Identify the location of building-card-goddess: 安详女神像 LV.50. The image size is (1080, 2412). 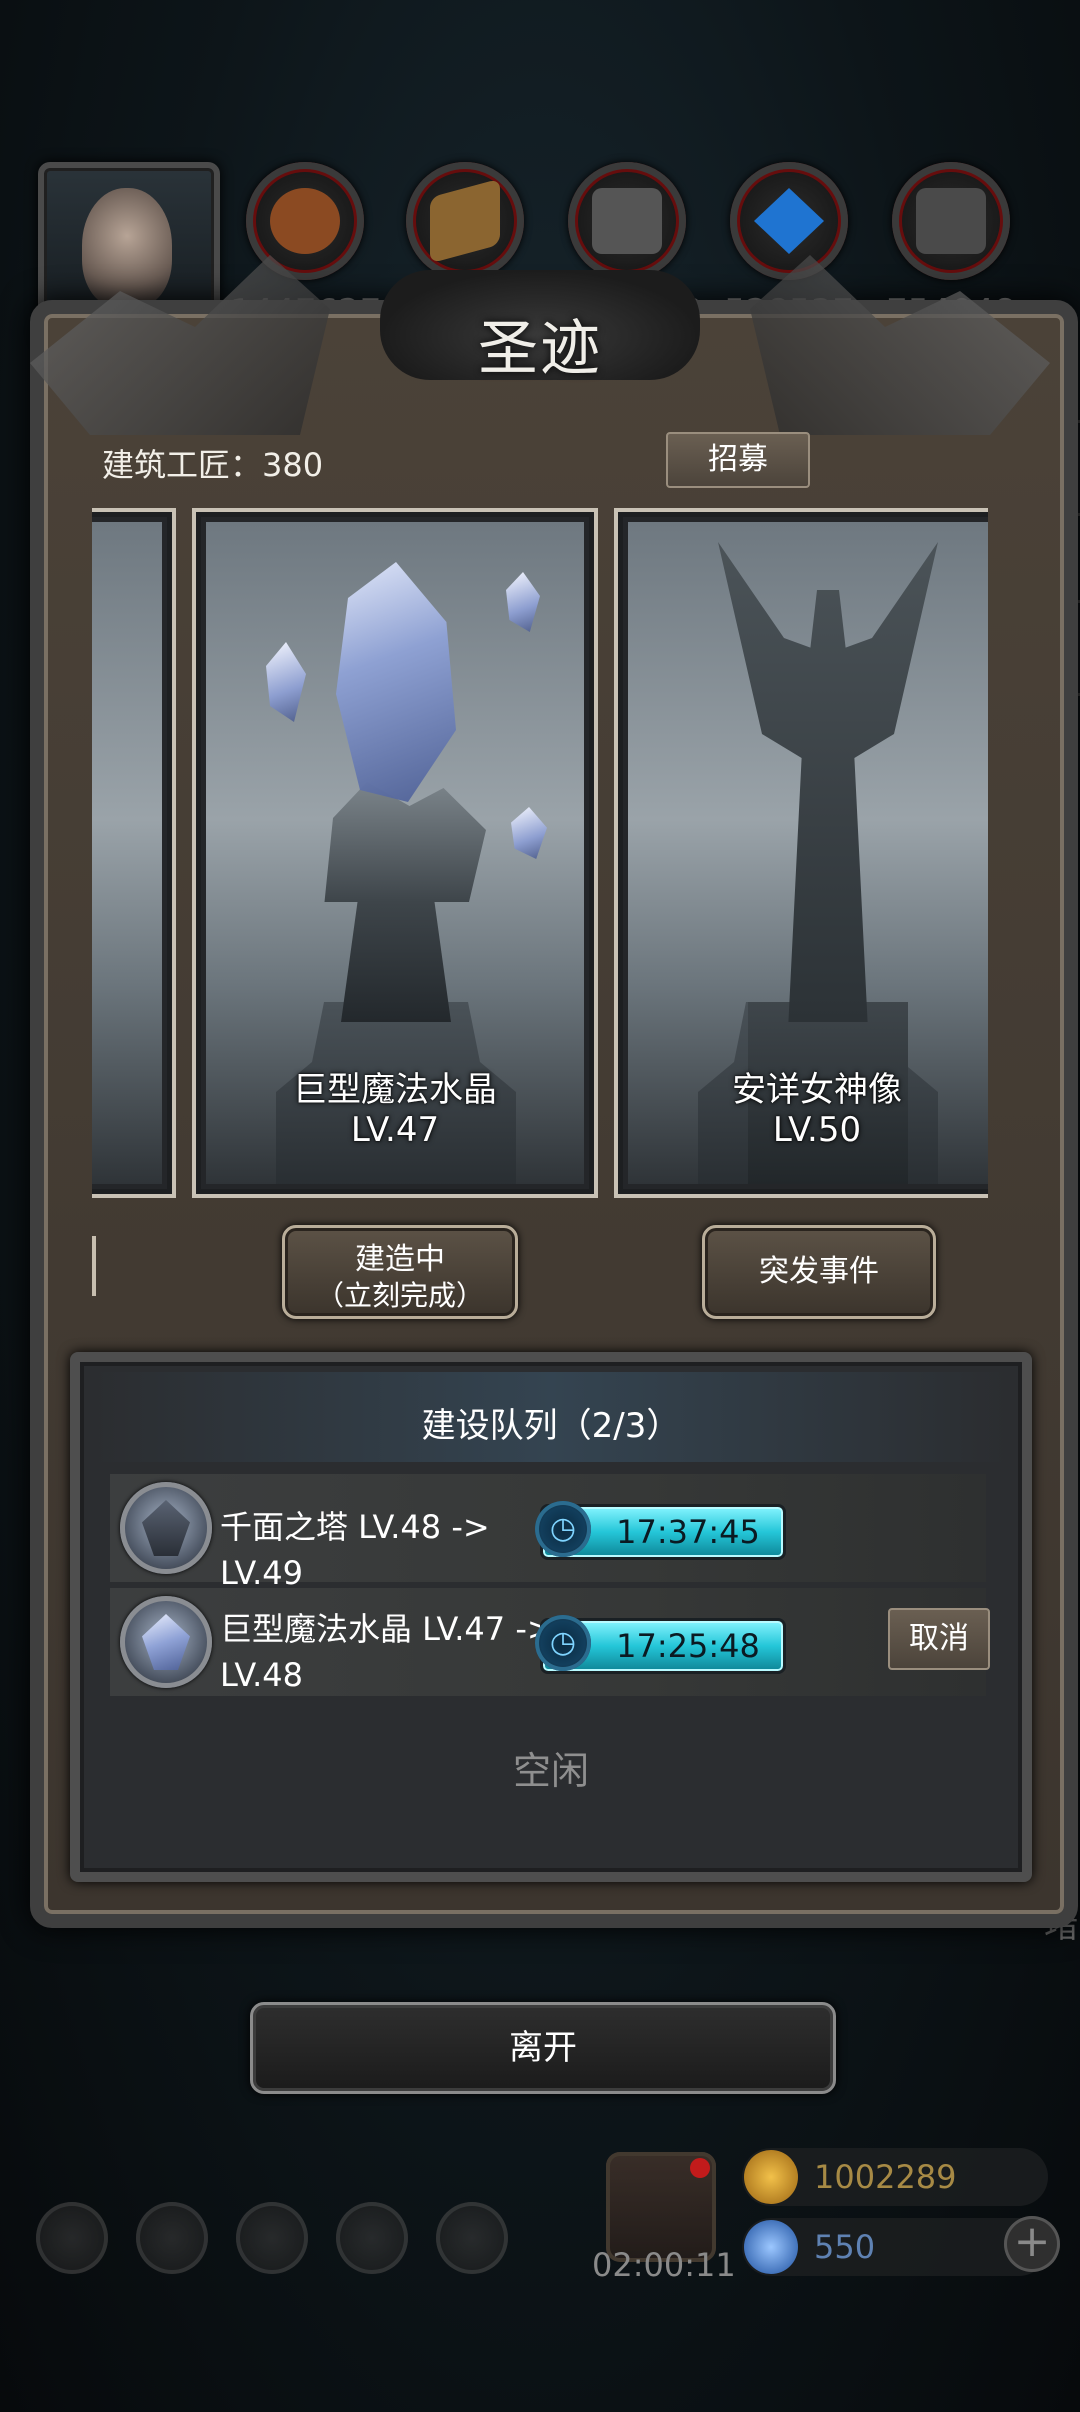
(801, 853).